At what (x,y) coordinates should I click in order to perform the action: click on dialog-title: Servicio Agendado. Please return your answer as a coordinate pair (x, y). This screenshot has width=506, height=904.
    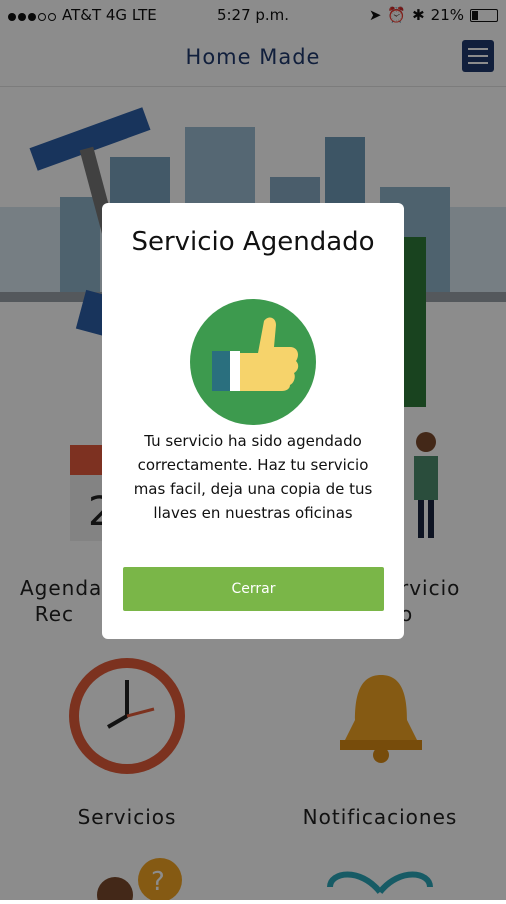
    Looking at the image, I should click on (253, 242).